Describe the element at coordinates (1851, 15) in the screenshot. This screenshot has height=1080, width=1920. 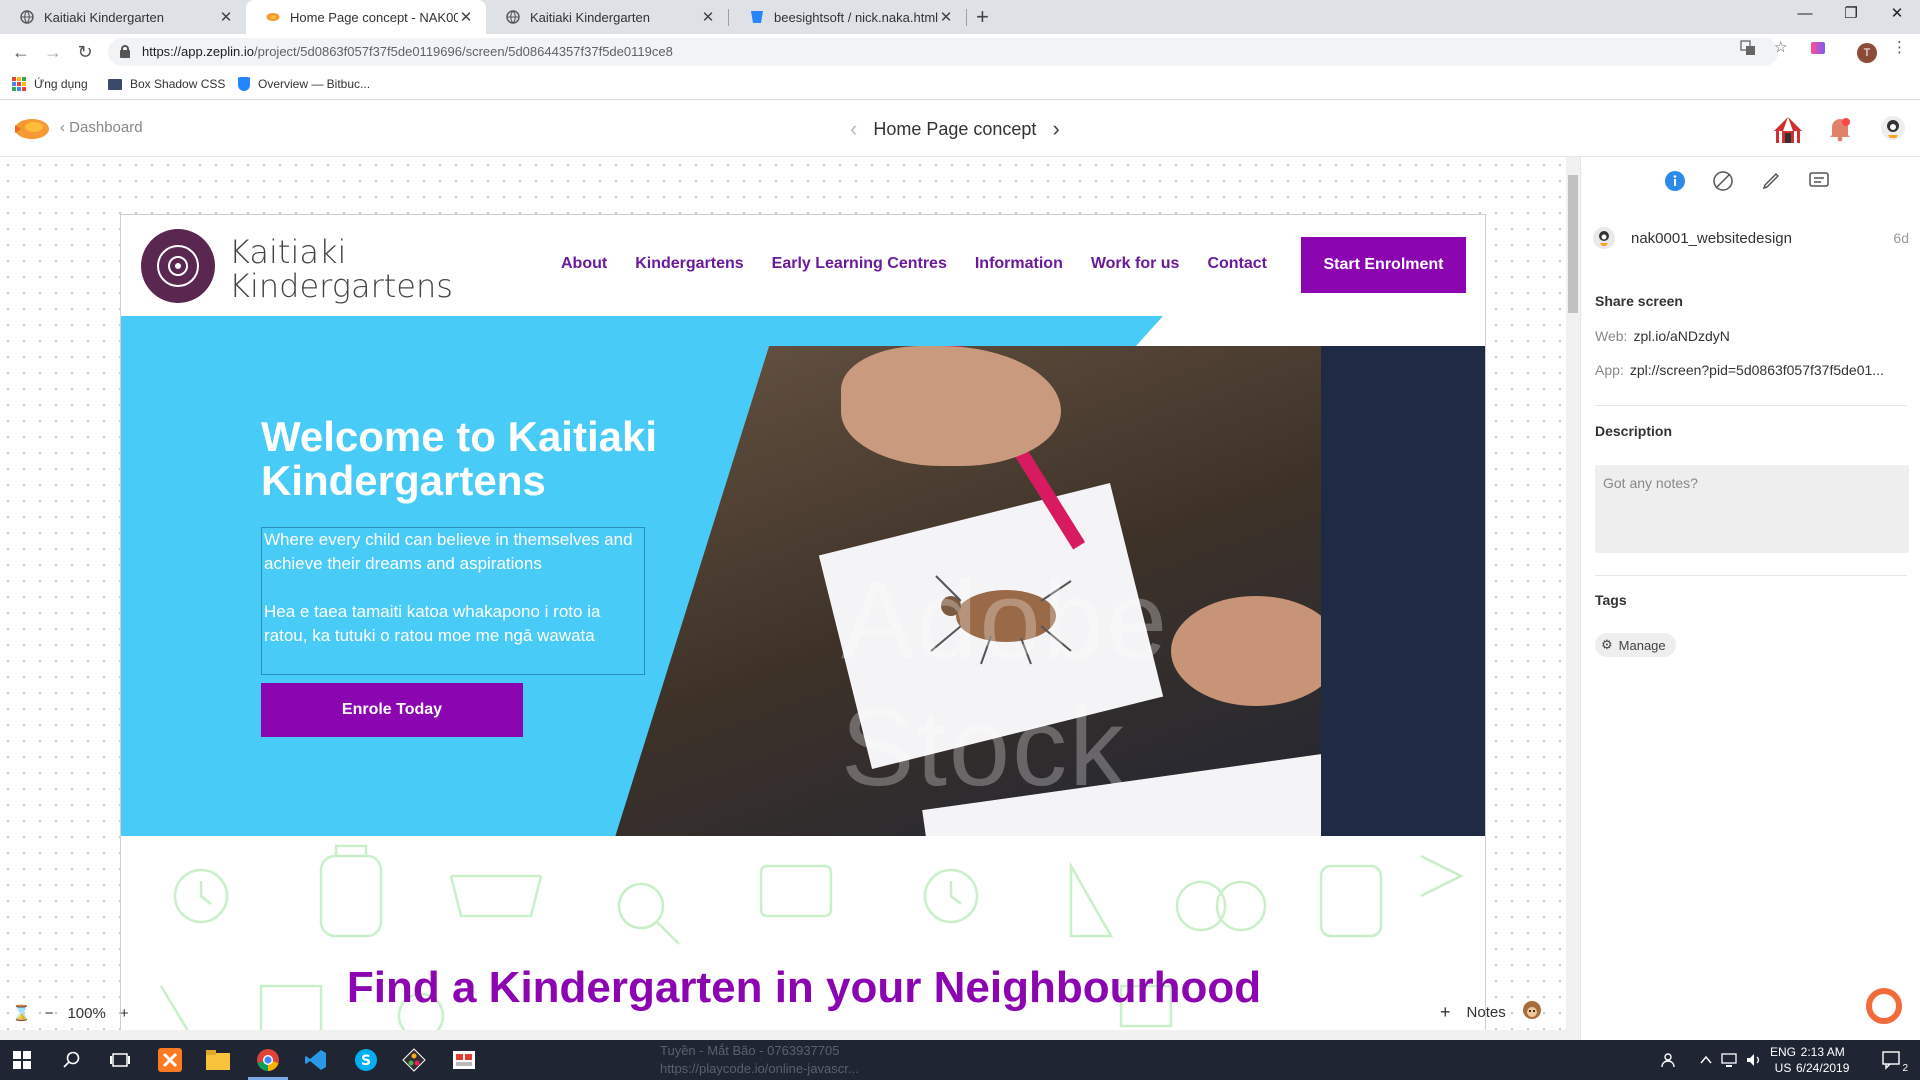
I see `restore-window-icon: ❐` at that location.